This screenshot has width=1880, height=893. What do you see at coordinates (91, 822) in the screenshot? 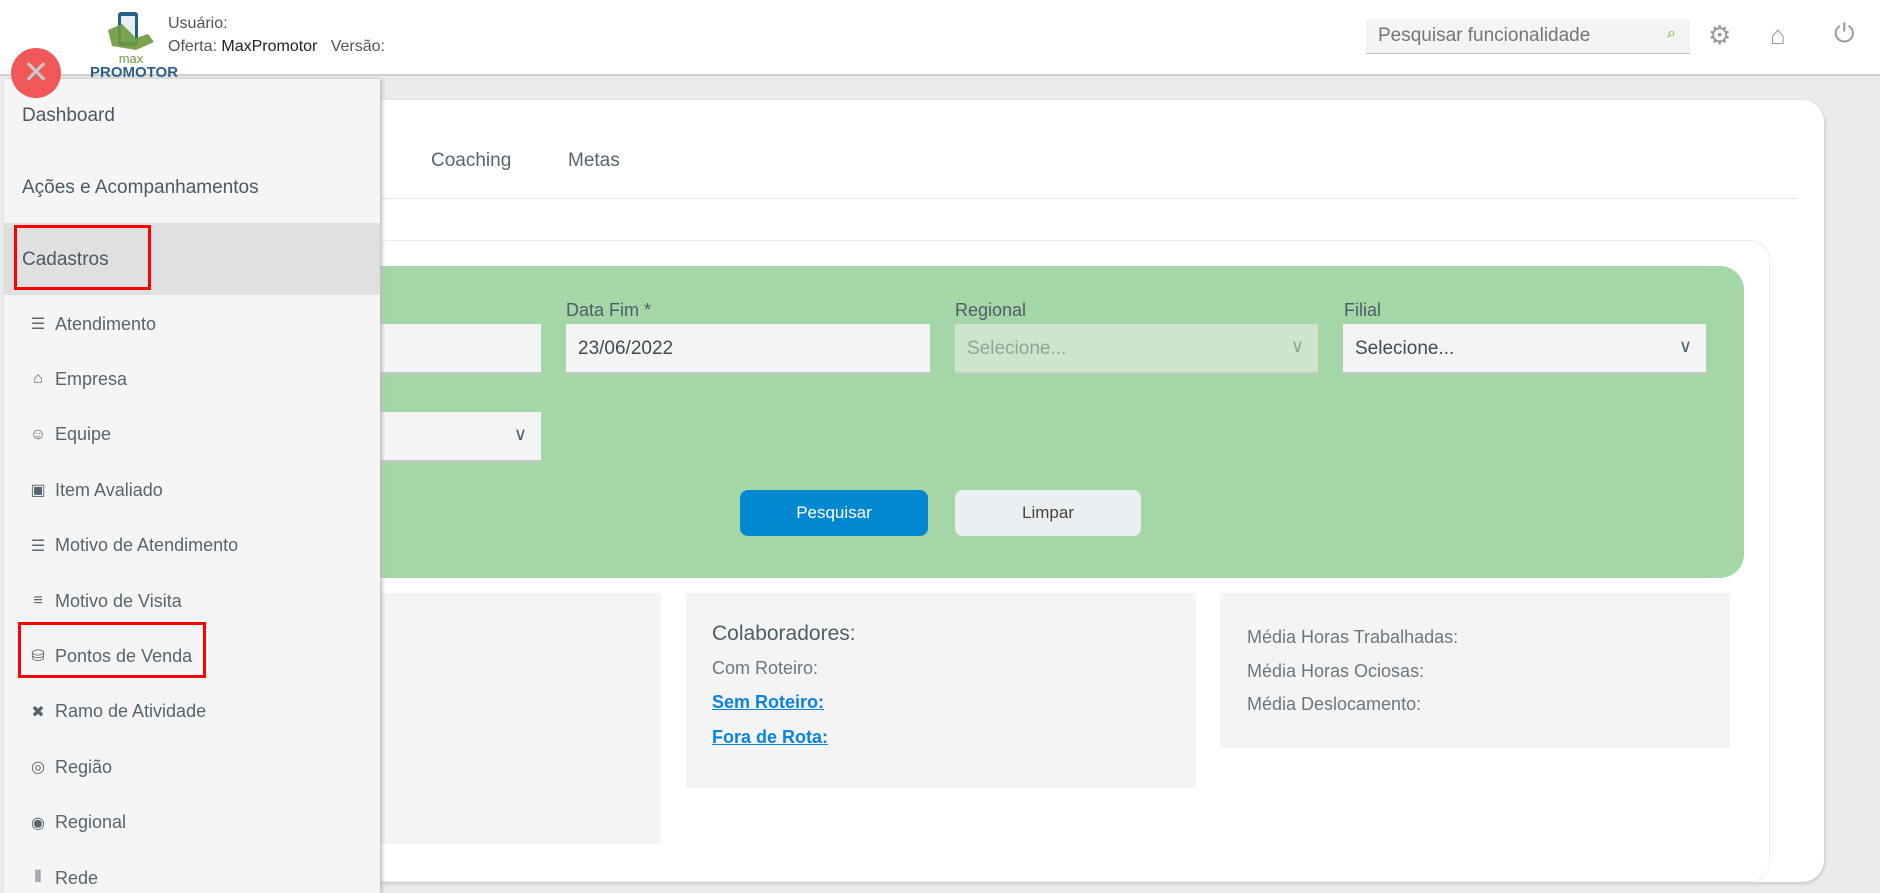
I see `sidebar-subitem-label: Regional` at bounding box center [91, 822].